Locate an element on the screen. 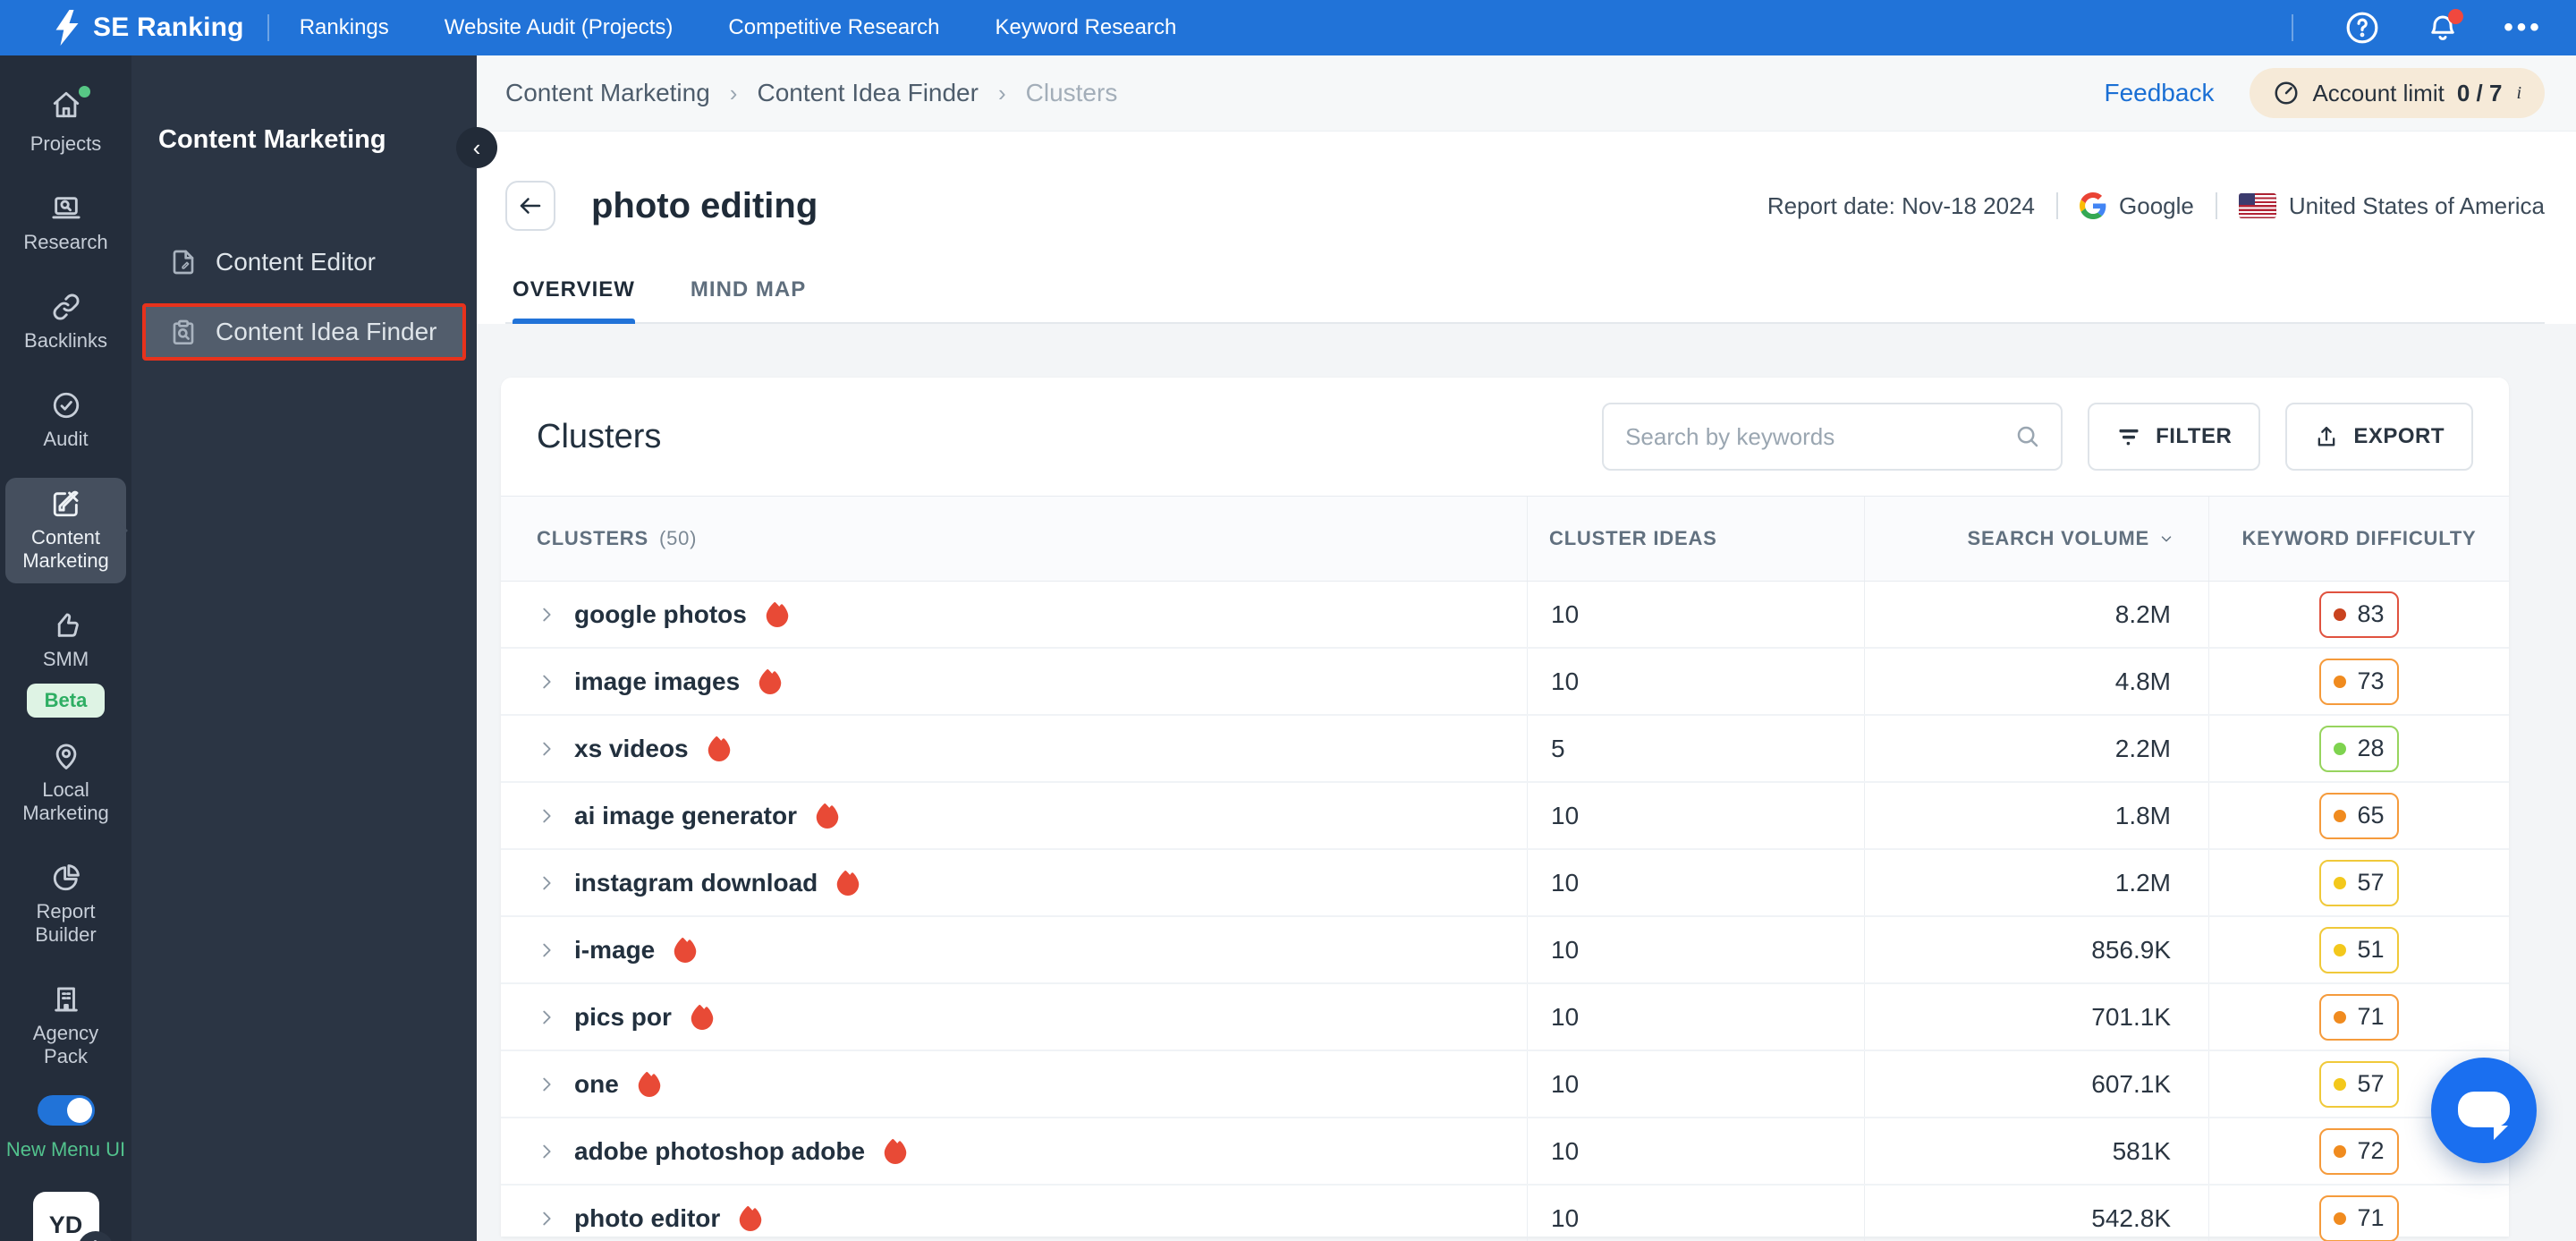 The width and height of the screenshot is (2576, 1241). cluster-row: google photos 10 8.2M 83 is located at coordinates (1505, 615).